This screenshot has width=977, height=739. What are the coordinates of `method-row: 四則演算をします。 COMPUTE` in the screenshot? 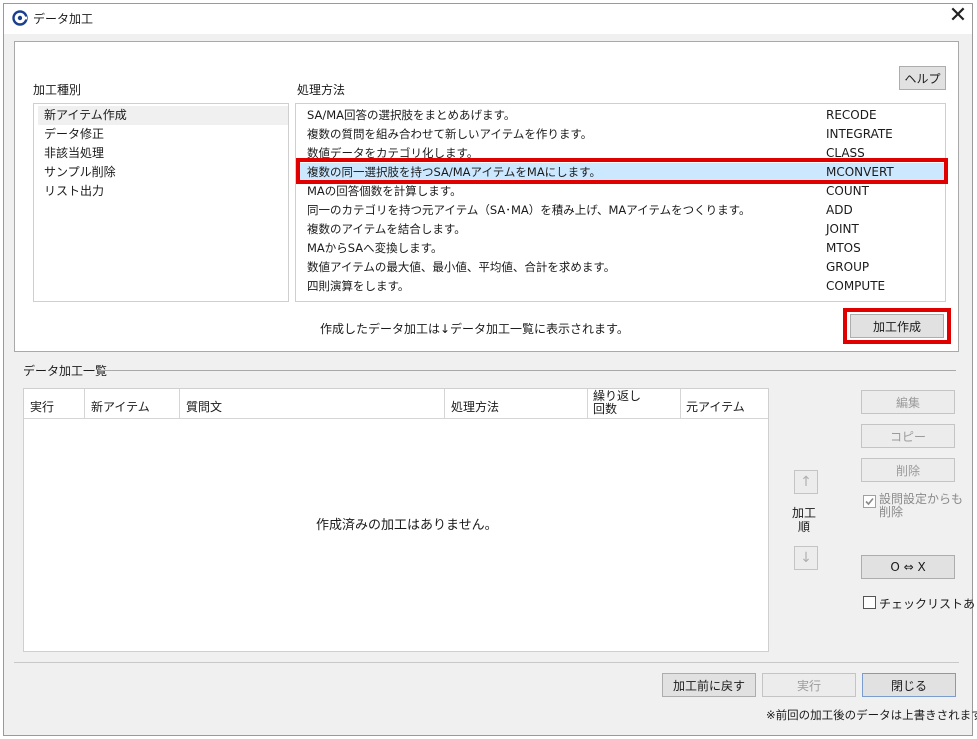 It's located at (621, 286).